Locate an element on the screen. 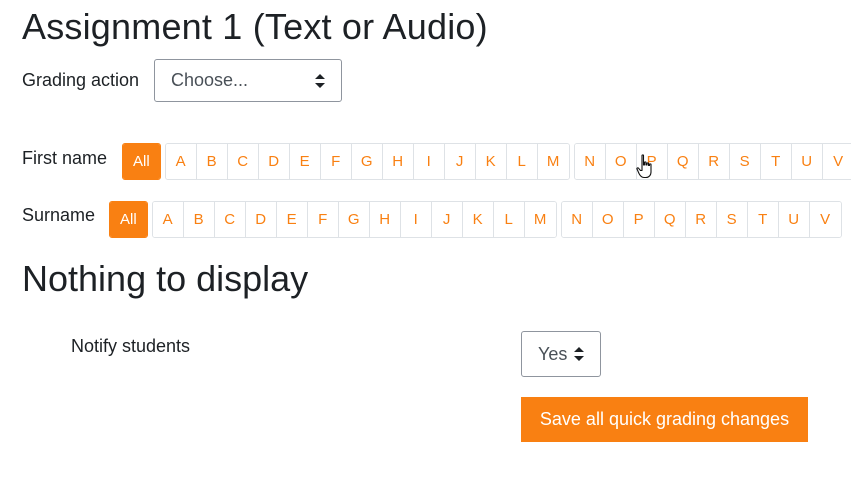 The image size is (851, 487). firstname-initial: T is located at coordinates (776, 161).